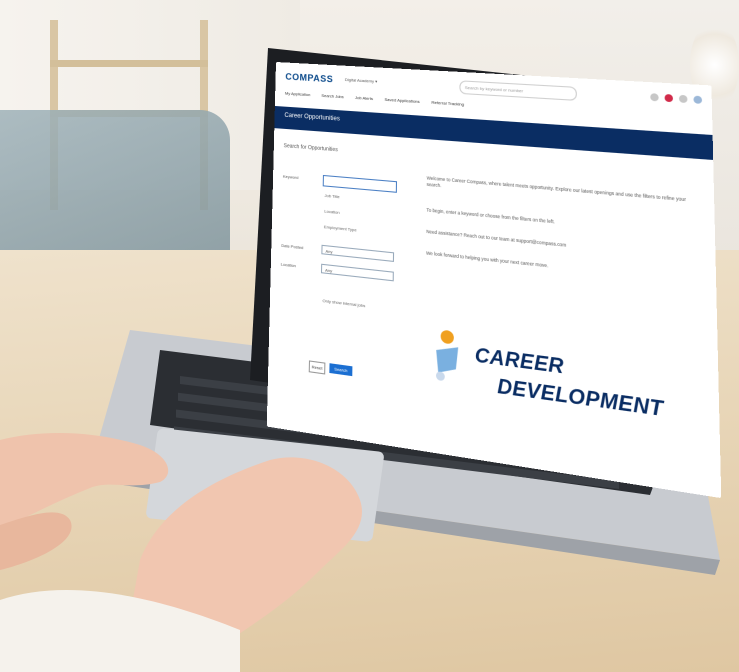 This screenshot has height=672, width=739. I want to click on shirt-sleeve, so click(120, 631).